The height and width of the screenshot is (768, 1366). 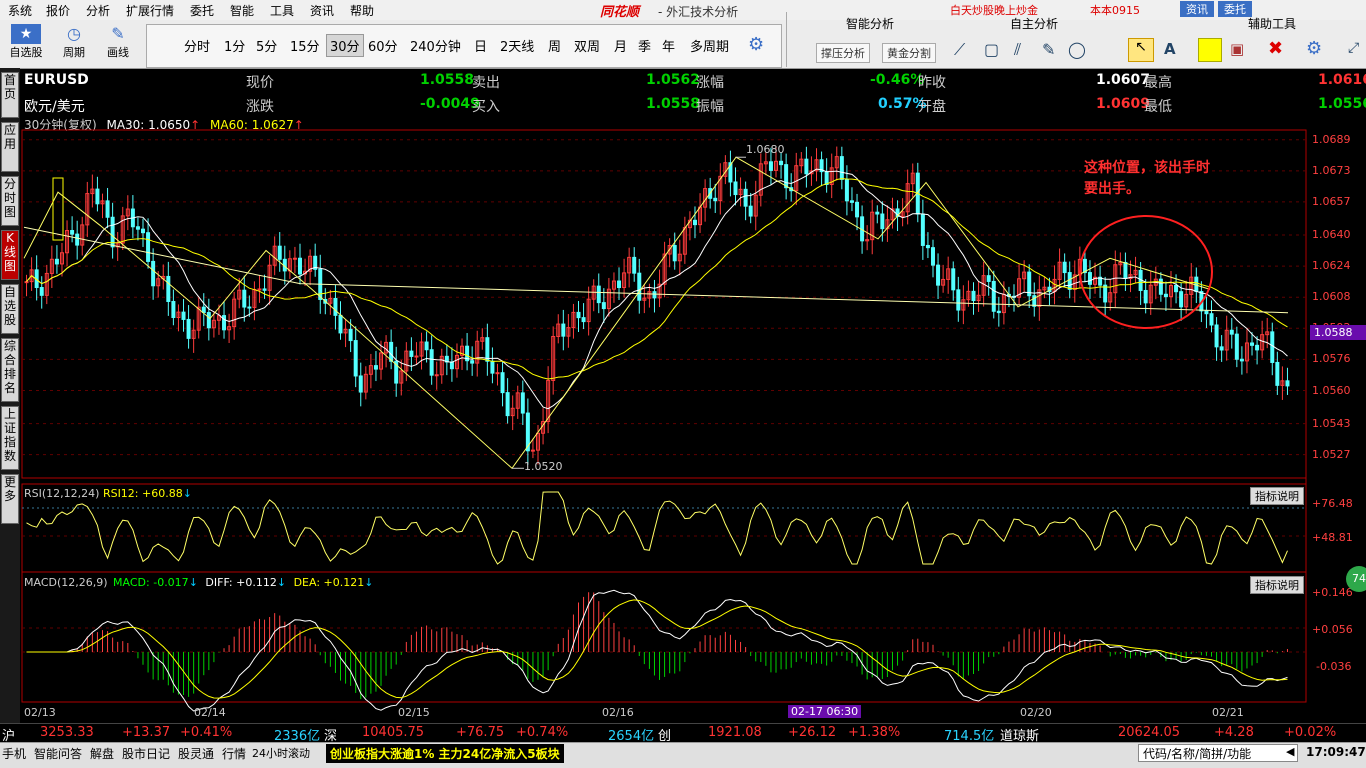 I want to click on price-tick-label: 1.0608, so click(x=1331, y=297).